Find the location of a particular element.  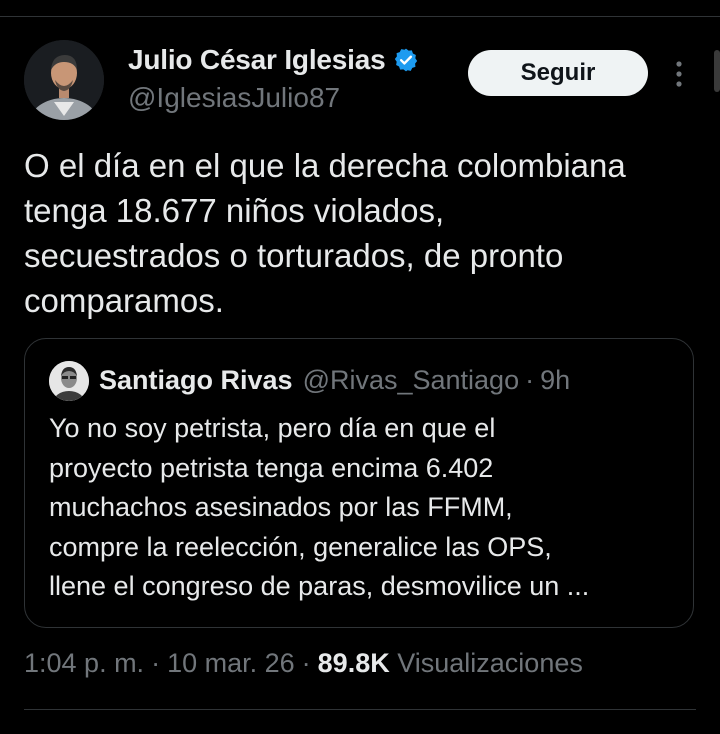

quoted-display-name: Santiago Rivas is located at coordinates (196, 380).